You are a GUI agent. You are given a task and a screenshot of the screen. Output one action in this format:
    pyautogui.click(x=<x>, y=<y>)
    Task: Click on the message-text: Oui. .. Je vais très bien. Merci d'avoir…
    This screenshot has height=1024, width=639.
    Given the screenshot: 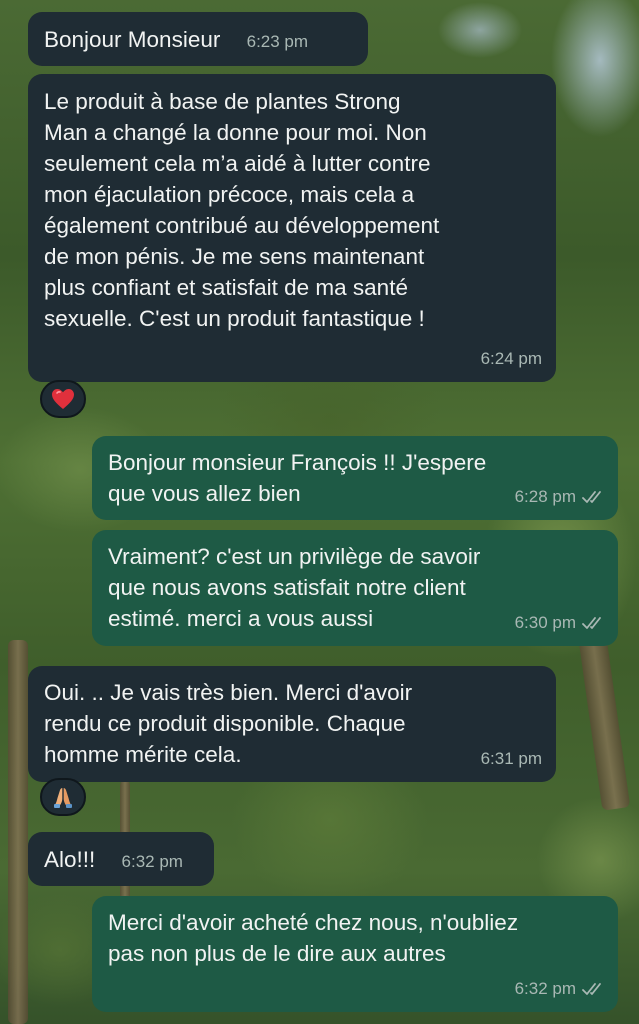 What is the action you would take?
    pyautogui.click(x=228, y=723)
    